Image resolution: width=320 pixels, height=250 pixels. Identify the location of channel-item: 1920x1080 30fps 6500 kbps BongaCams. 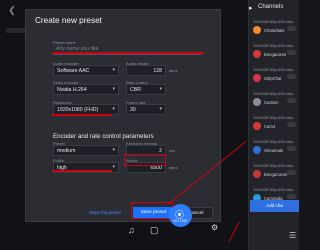
(274, 174).